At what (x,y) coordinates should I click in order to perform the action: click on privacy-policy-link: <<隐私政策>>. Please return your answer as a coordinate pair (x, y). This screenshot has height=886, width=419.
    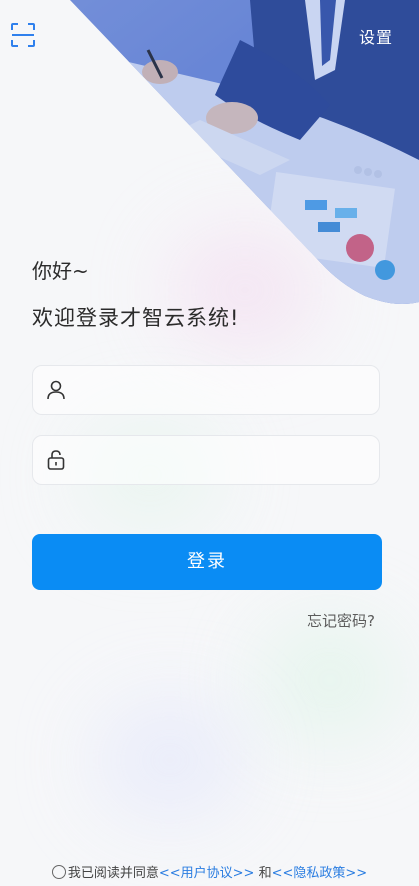
    Looking at the image, I should click on (320, 873).